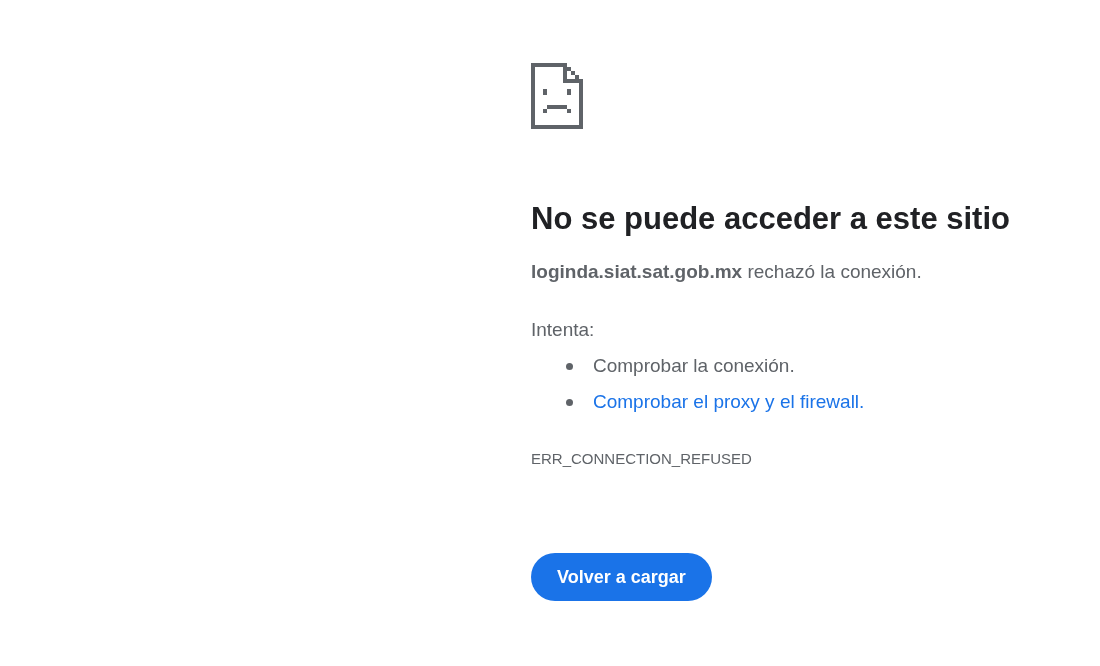 Image resolution: width=1100 pixels, height=666 pixels. I want to click on error-code: ERR_CONNECTION_REFUSED, so click(642, 458).